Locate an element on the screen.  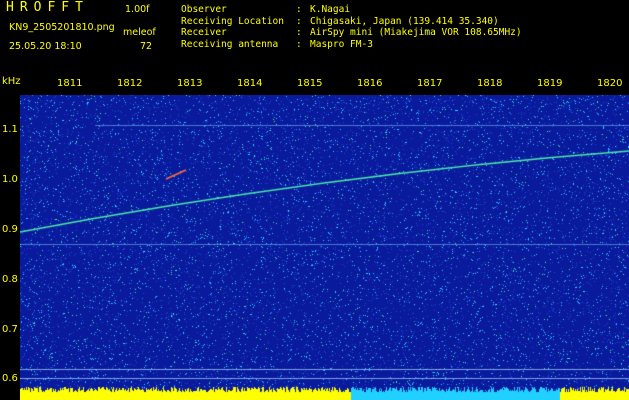
freq-tick: 1.0 is located at coordinates (10, 179).